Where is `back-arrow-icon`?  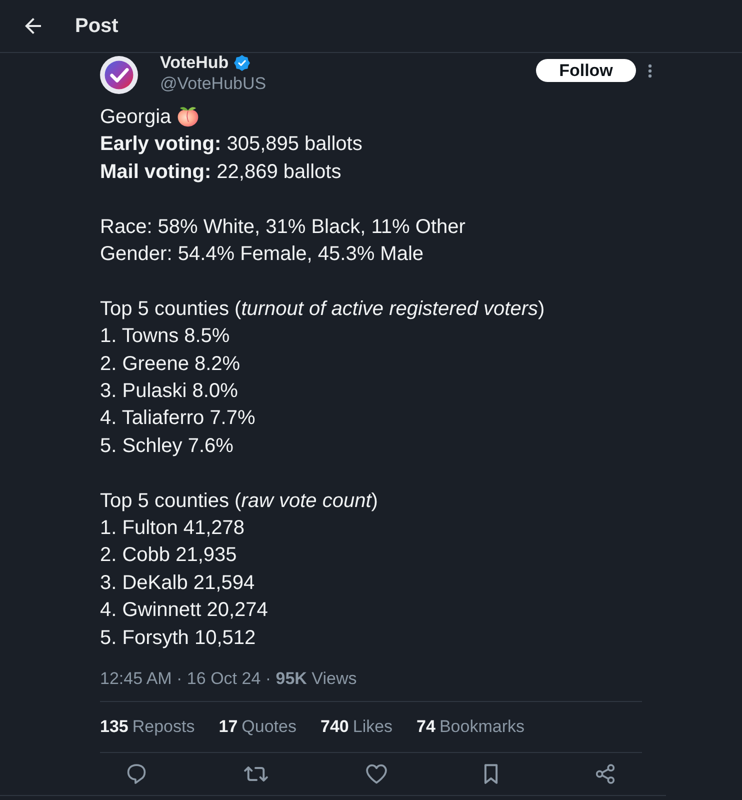
back-arrow-icon is located at coordinates (33, 26).